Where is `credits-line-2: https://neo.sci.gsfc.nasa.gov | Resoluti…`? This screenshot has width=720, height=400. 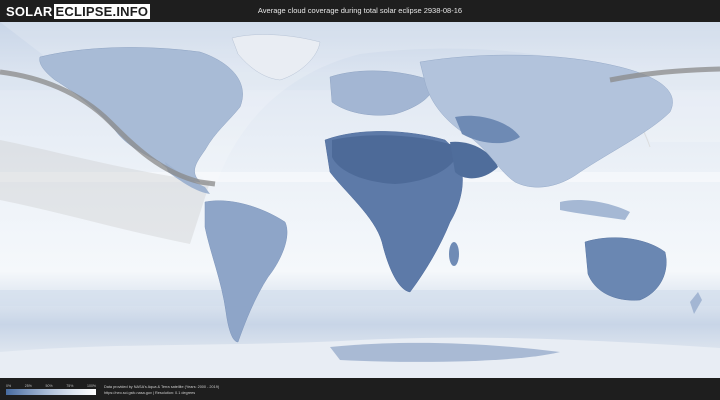
credits-line-2: https://neo.sci.gsfc.nasa.gov | Resoluti… is located at coordinates (150, 393).